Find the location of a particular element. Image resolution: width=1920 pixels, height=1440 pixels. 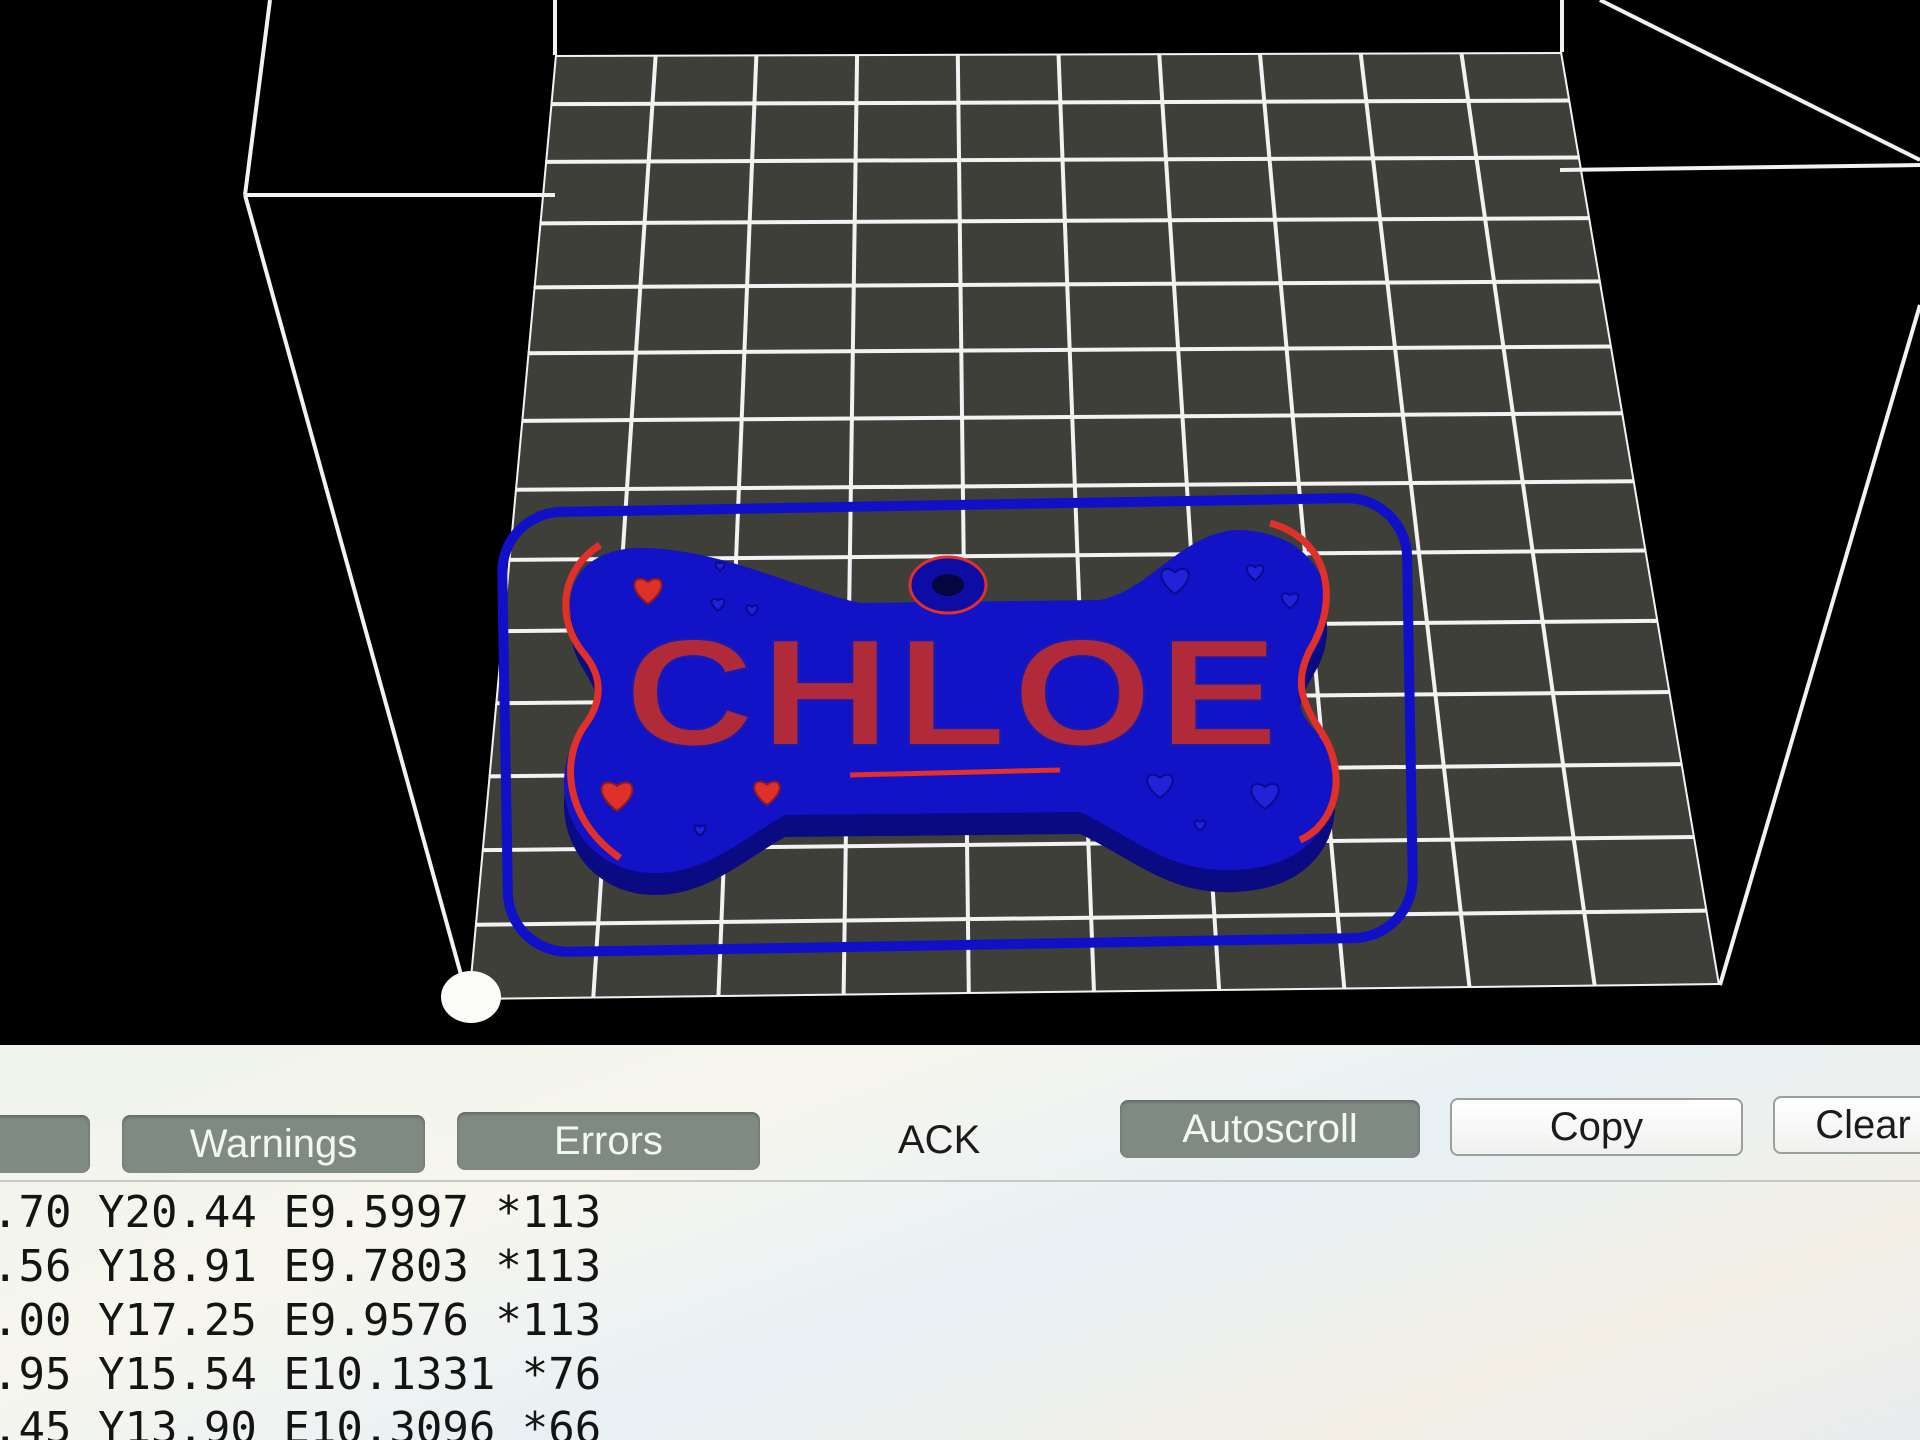

ack-label: ACK is located at coordinates (939, 1140).